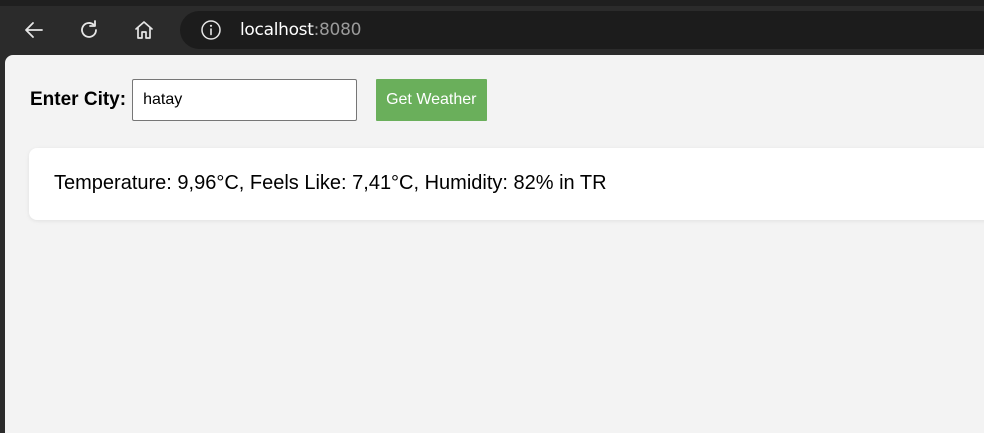  Describe the element at coordinates (277, 30) in the screenshot. I see `url-host: localhost` at that location.